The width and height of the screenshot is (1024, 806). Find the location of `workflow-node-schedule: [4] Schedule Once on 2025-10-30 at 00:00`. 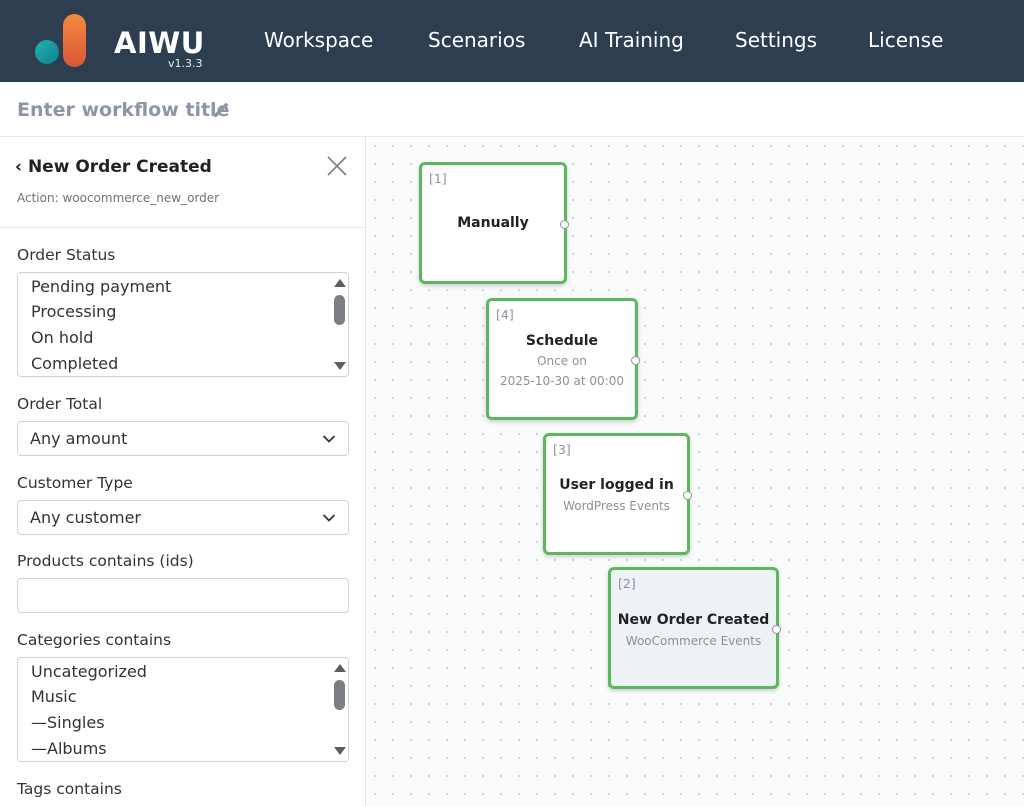

workflow-node-schedule: [4] Schedule Once on 2025-10-30 at 00:00 is located at coordinates (563, 359).